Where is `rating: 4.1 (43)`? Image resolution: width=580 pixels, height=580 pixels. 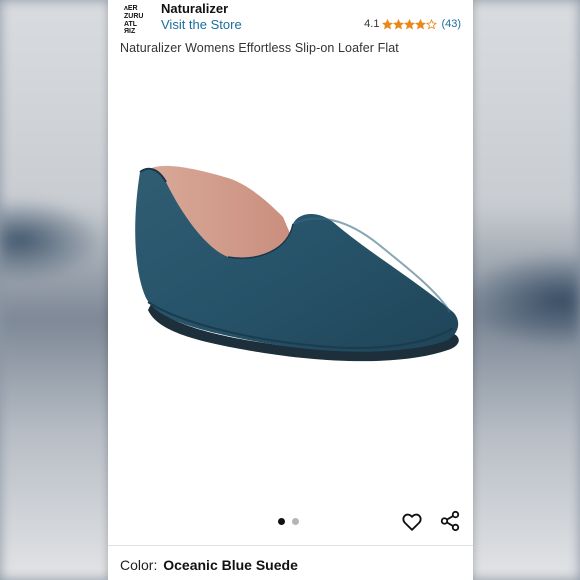 rating: 4.1 (43) is located at coordinates (412, 24).